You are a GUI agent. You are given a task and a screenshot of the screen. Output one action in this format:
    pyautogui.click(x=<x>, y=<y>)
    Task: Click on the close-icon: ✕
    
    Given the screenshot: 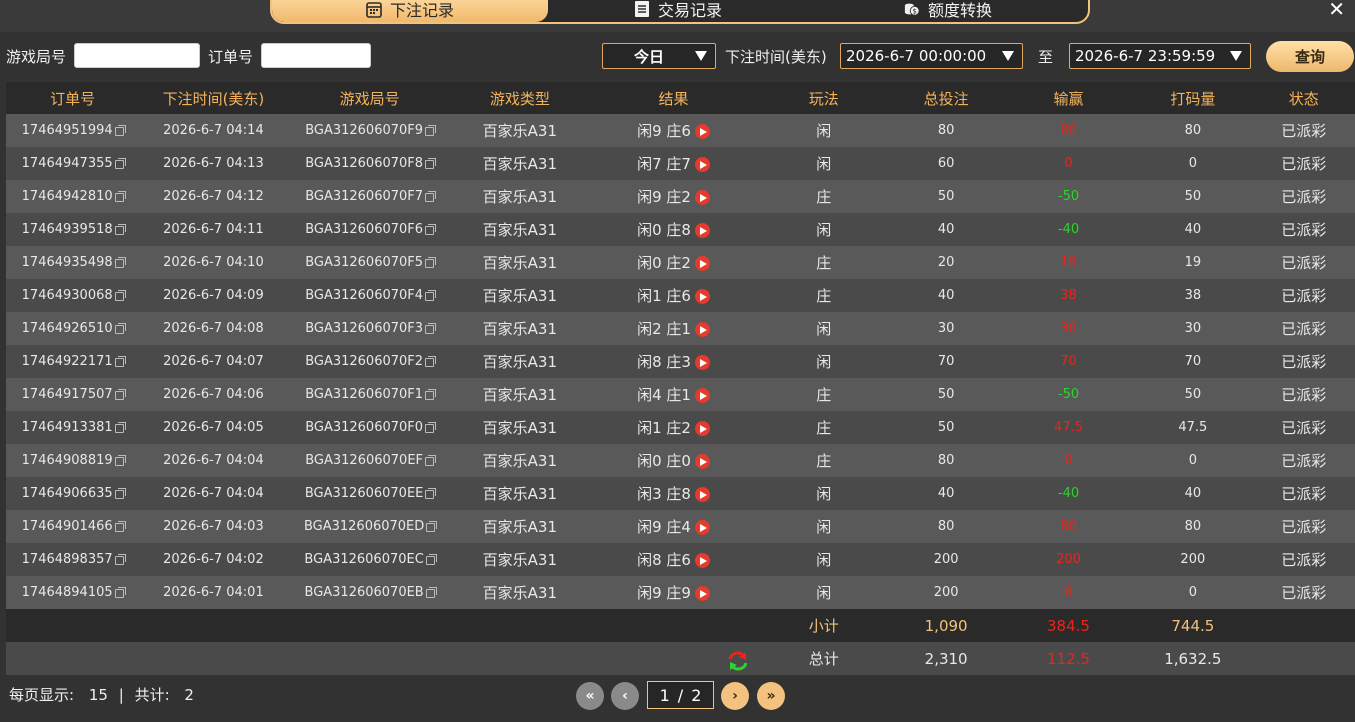 What is the action you would take?
    pyautogui.click(x=1336, y=9)
    